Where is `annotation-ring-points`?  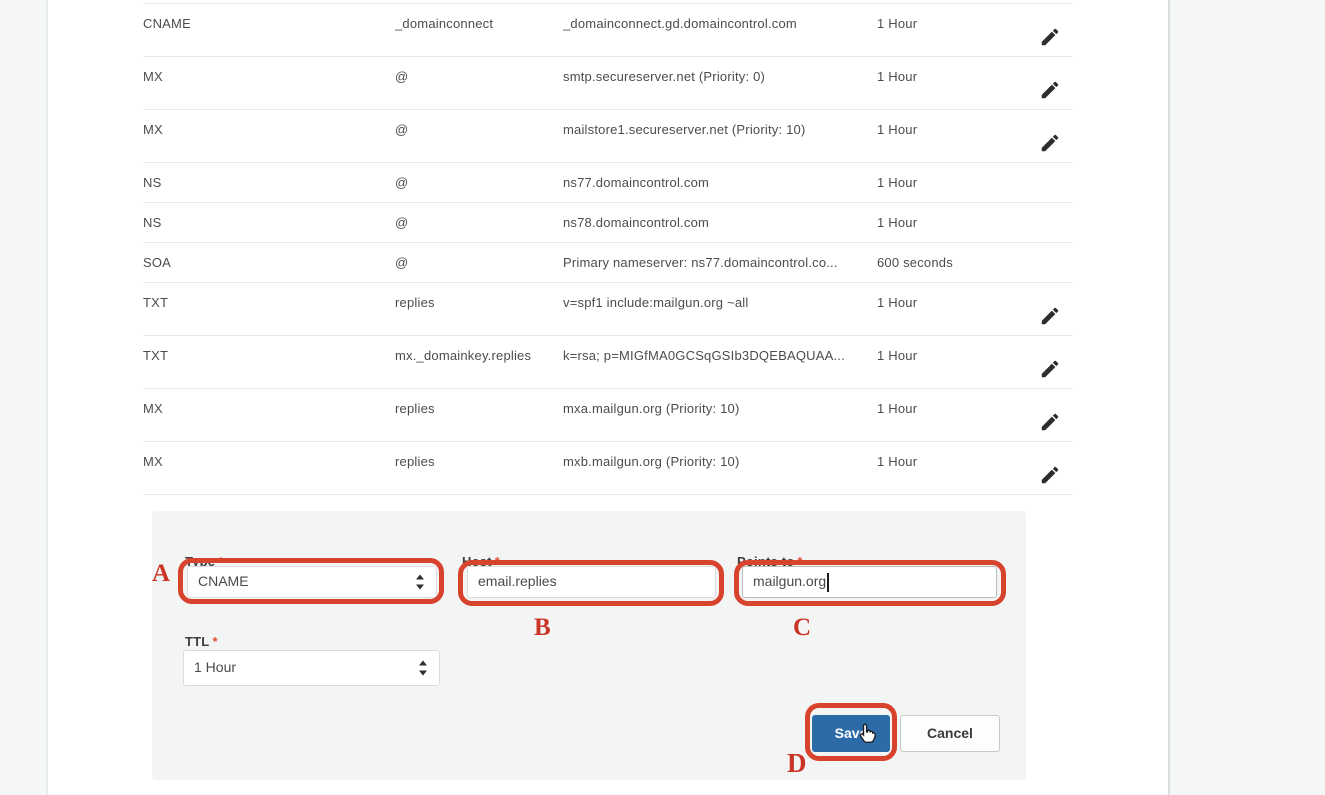 annotation-ring-points is located at coordinates (870, 583).